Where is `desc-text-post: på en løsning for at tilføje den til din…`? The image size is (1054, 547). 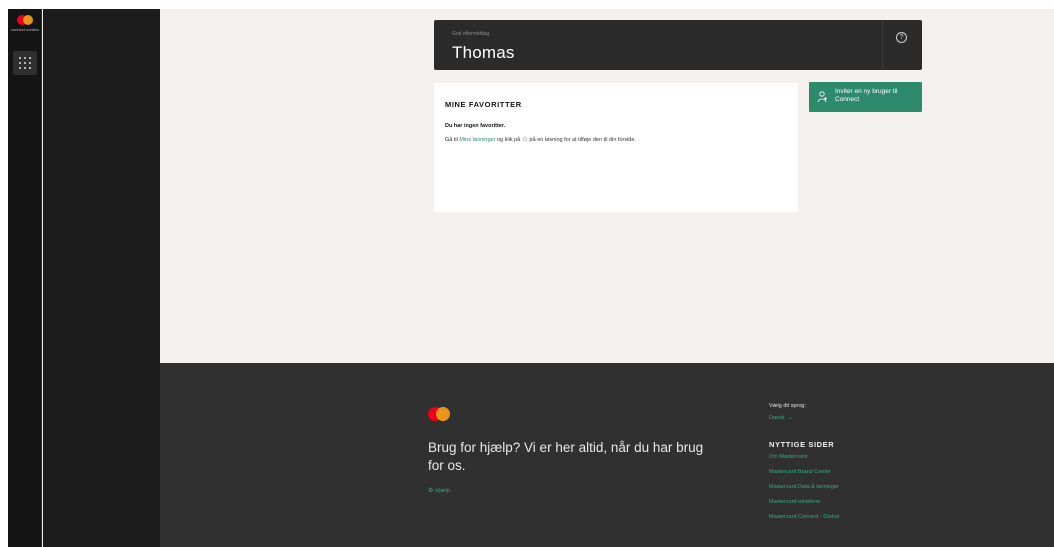
desc-text-post: på en løsning for at tilføje den til din… is located at coordinates (582, 140).